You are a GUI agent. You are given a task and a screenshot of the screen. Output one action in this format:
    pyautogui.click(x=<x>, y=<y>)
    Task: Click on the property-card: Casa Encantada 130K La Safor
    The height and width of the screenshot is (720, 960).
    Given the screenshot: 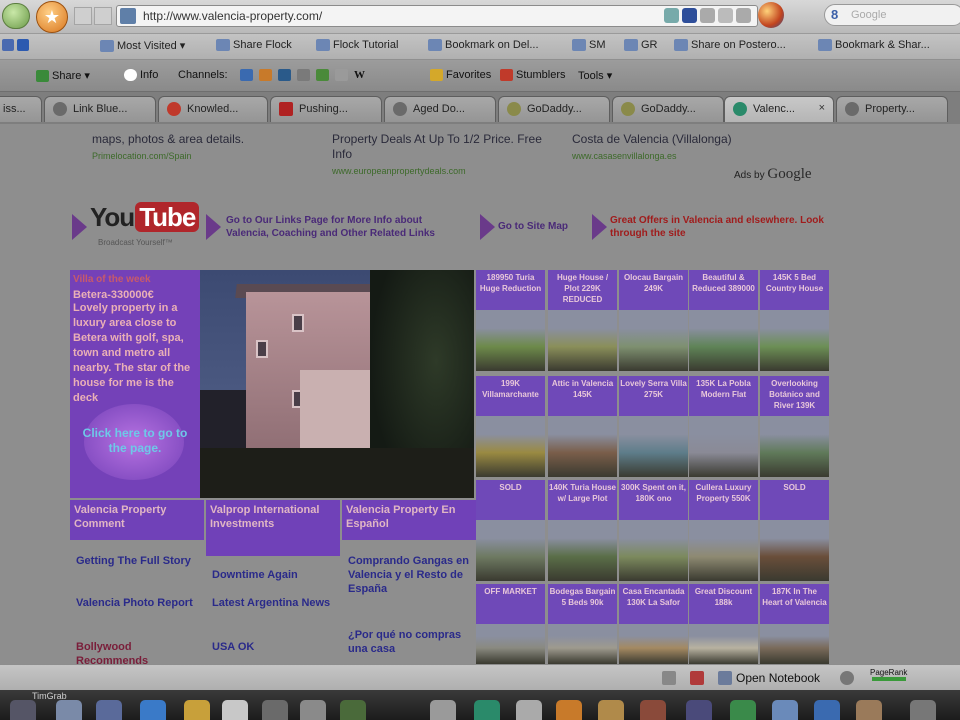 What is the action you would take?
    pyautogui.click(x=653, y=624)
    